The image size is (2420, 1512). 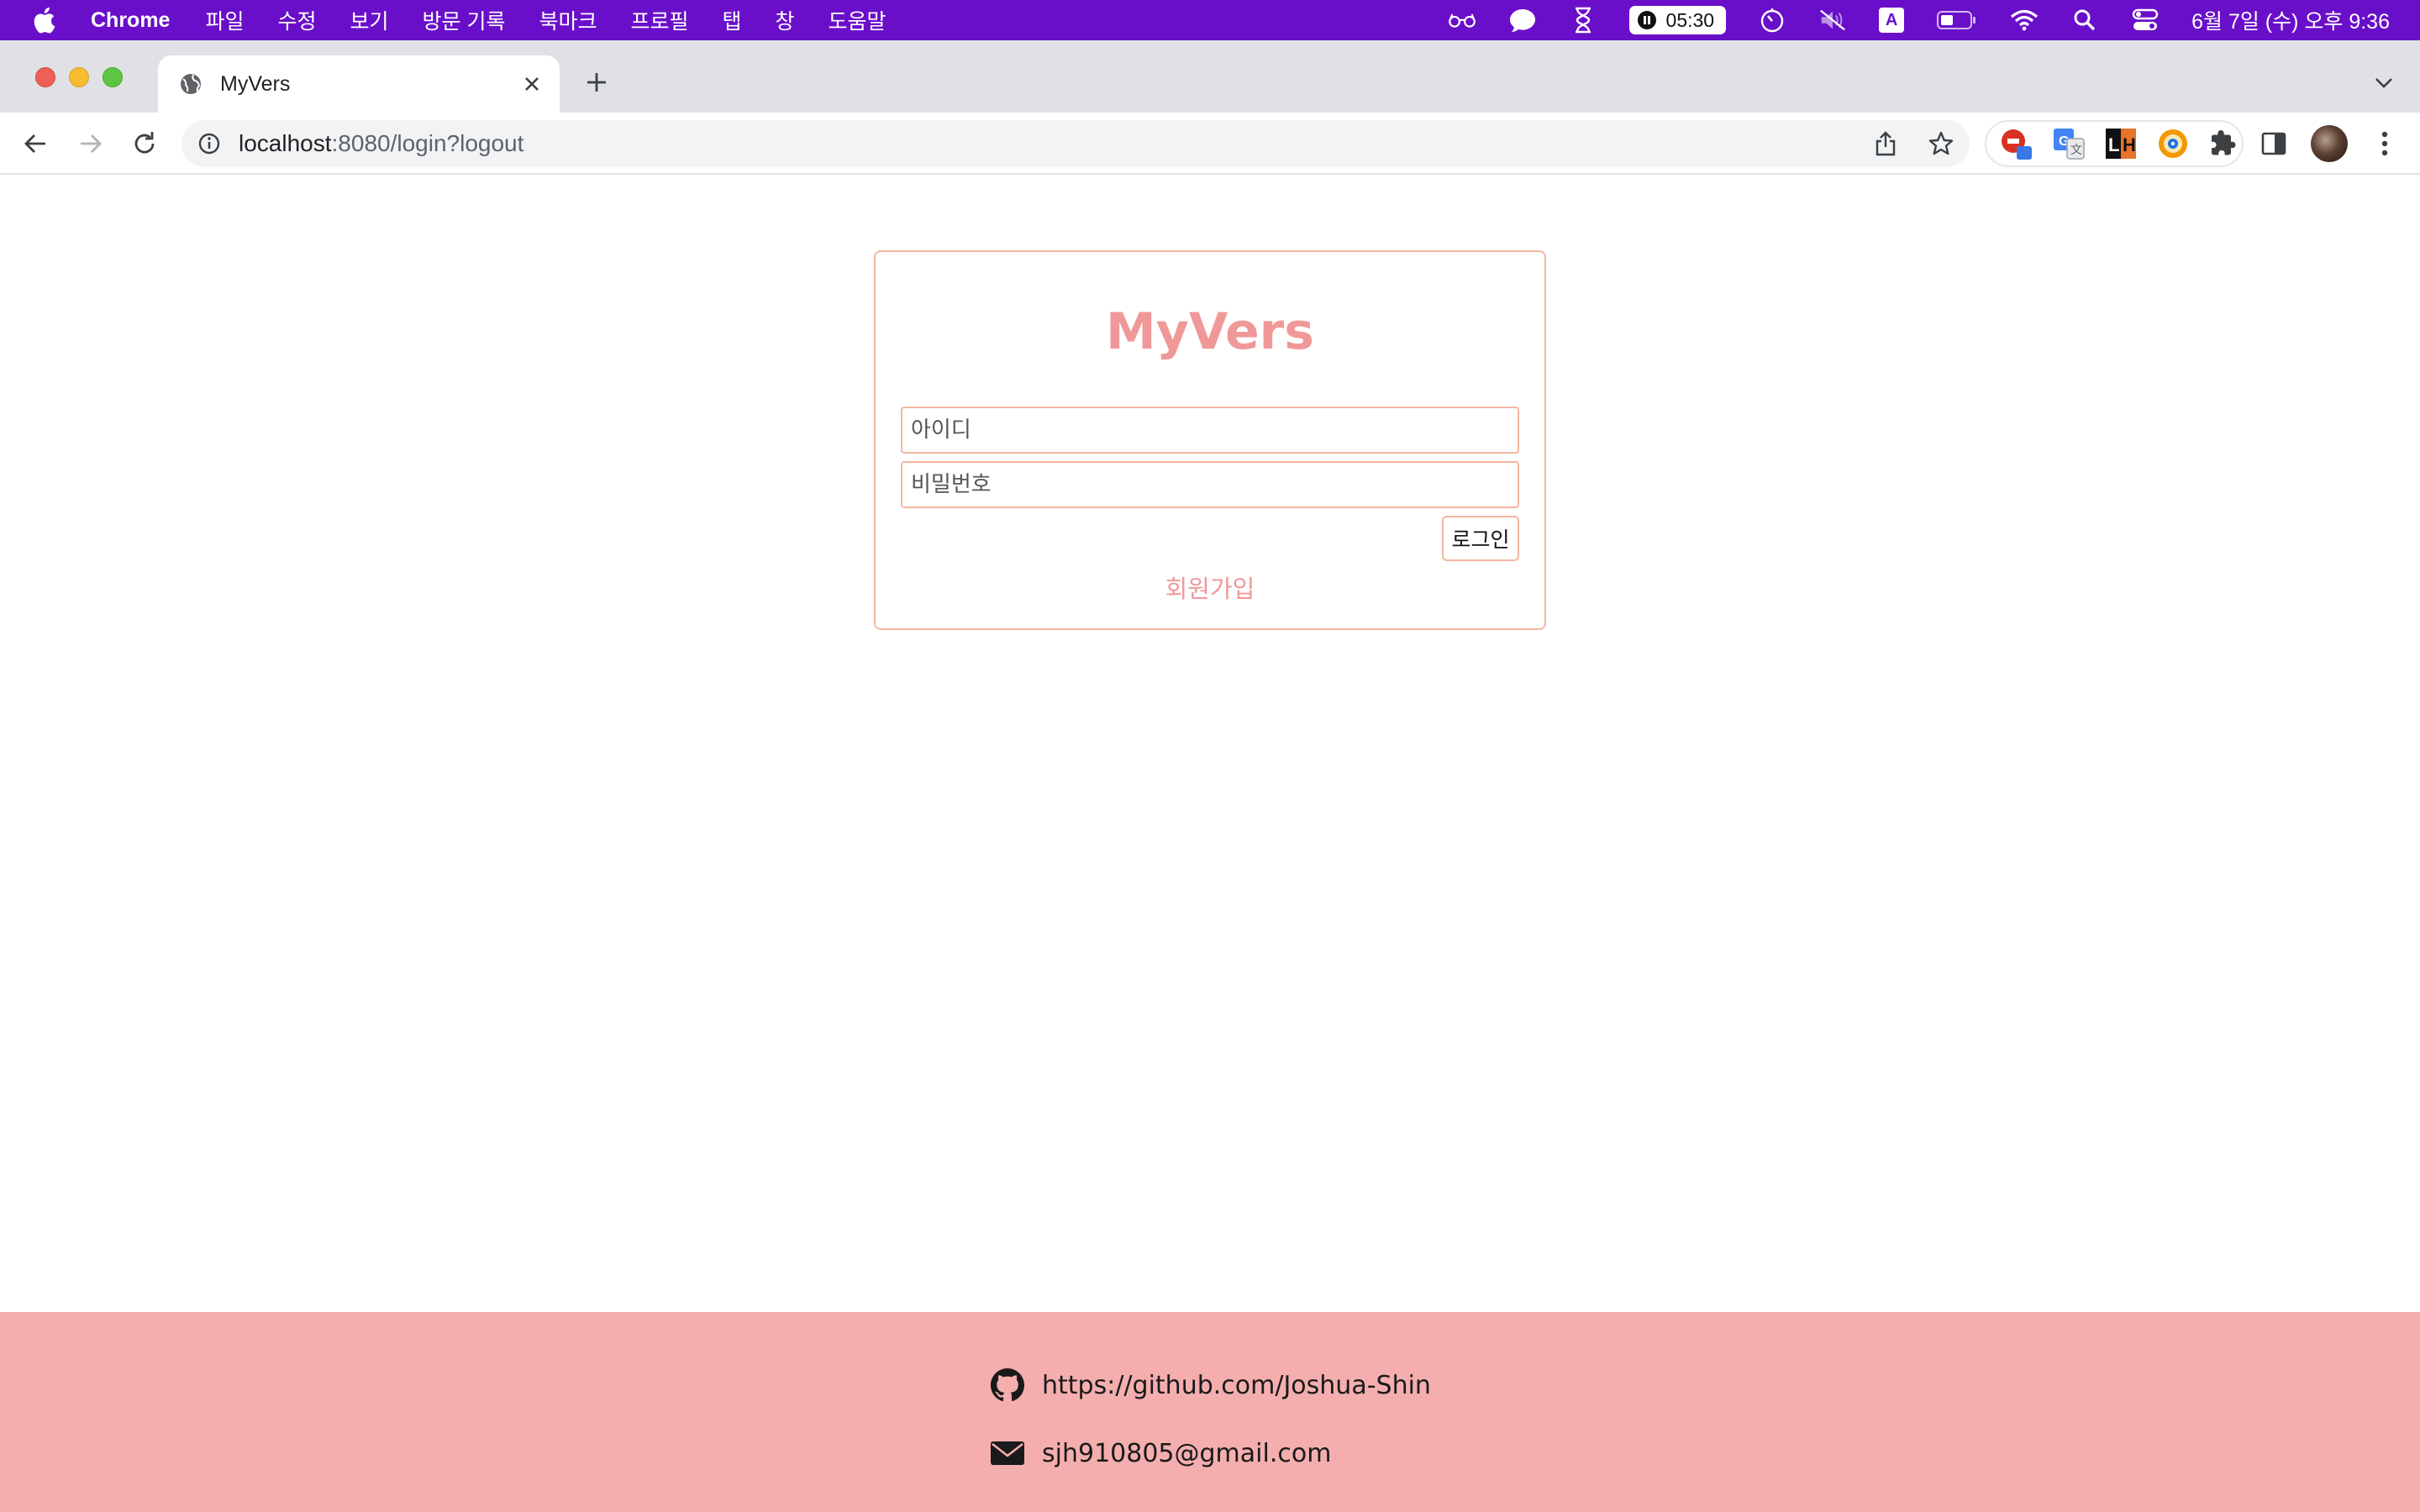 What do you see at coordinates (44, 20) in the screenshot?
I see `apple-logo-icon` at bounding box center [44, 20].